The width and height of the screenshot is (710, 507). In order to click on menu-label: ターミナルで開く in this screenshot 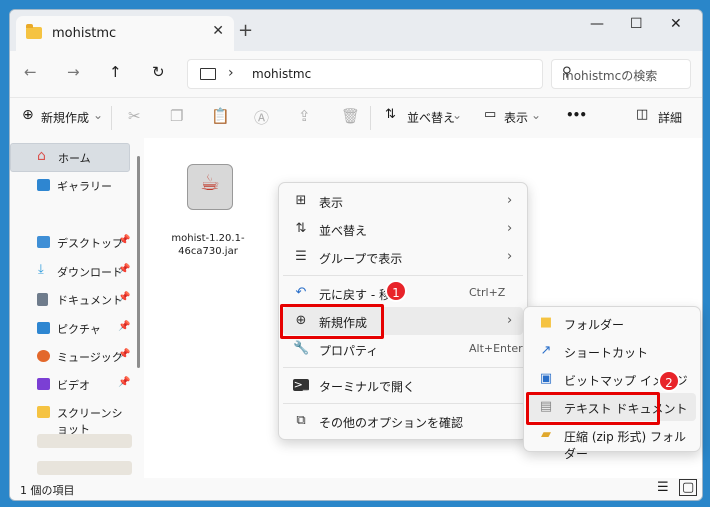, I will do `click(367, 387)`.